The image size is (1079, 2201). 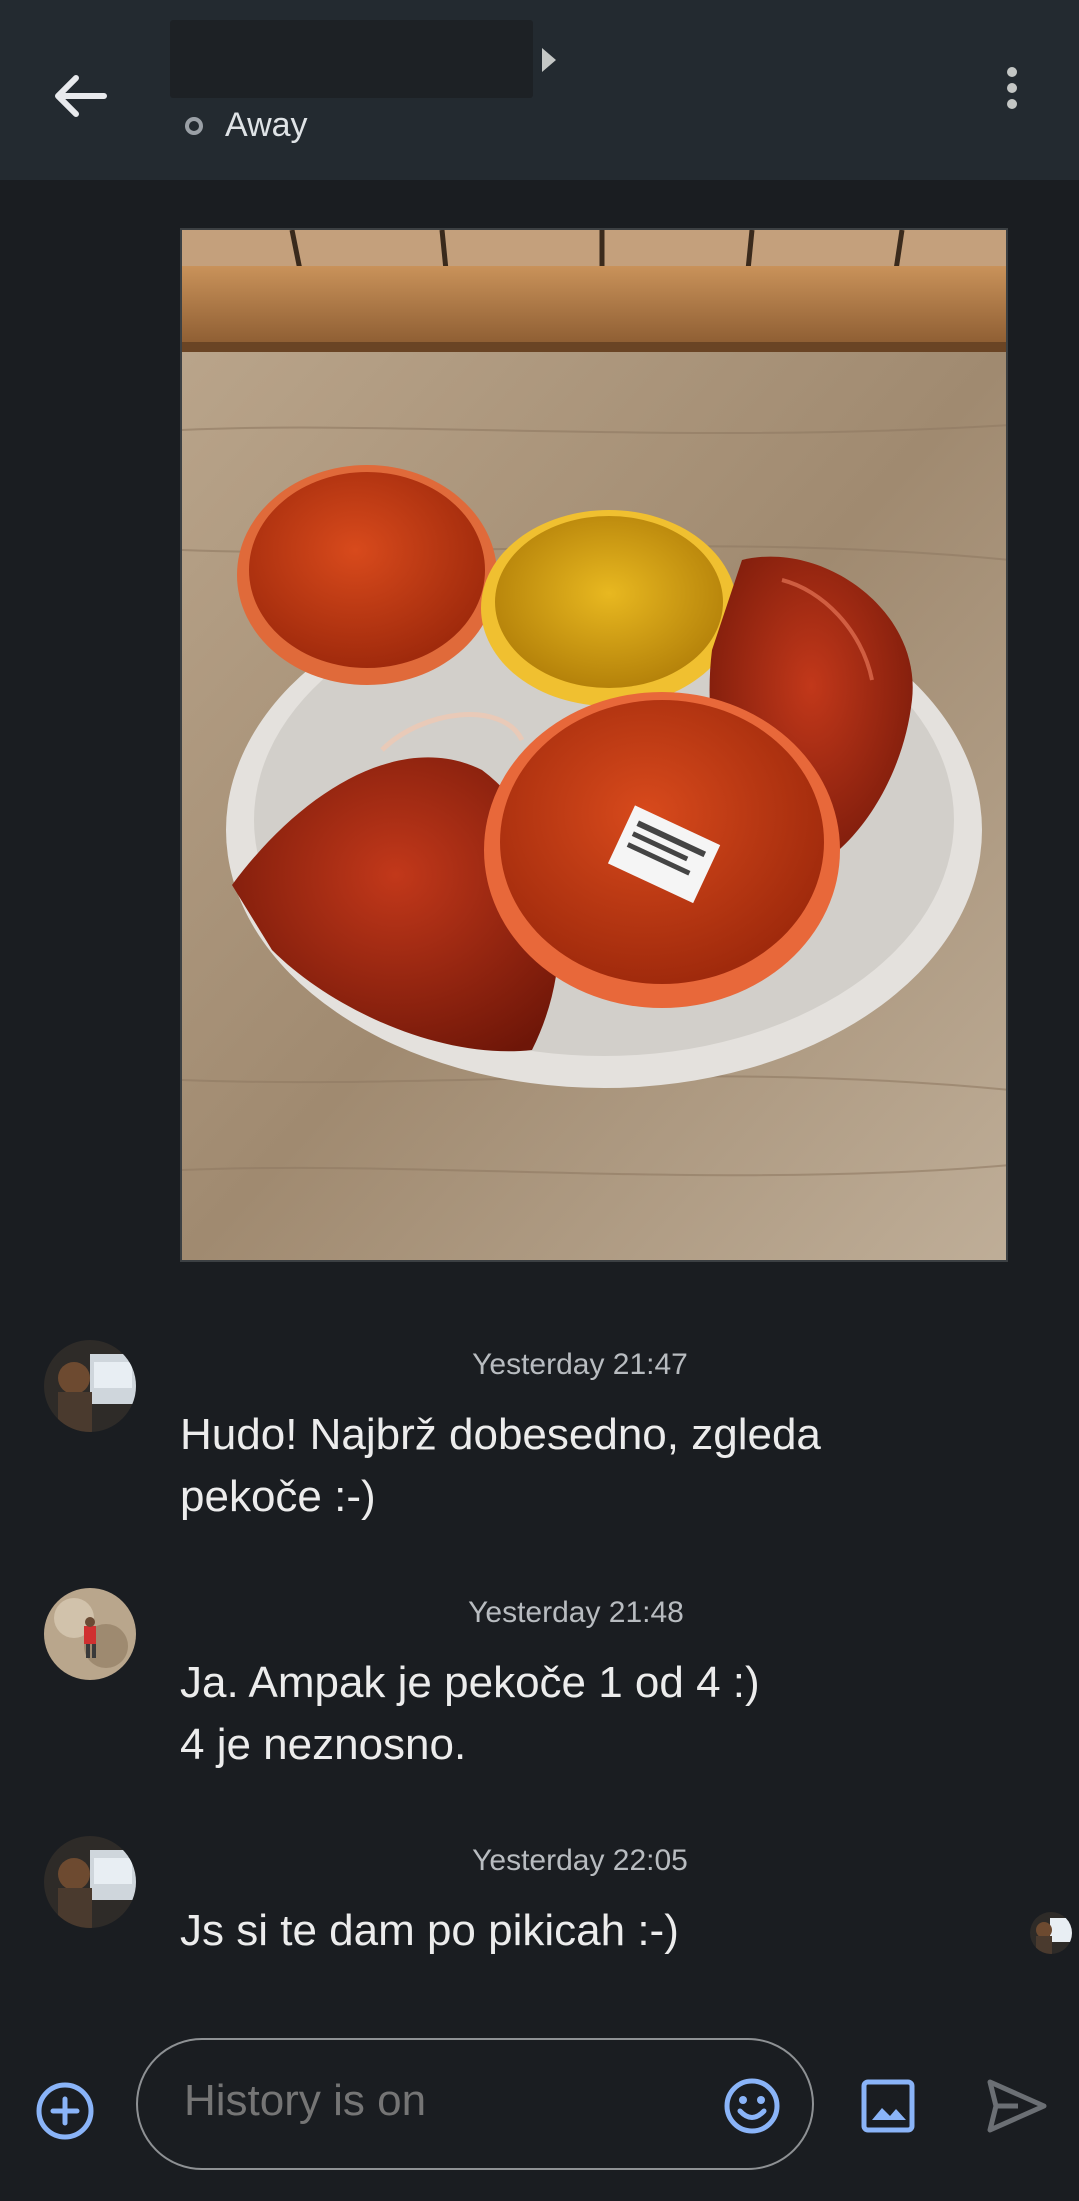 I want to click on chat-header: Away, so click(x=539, y=90).